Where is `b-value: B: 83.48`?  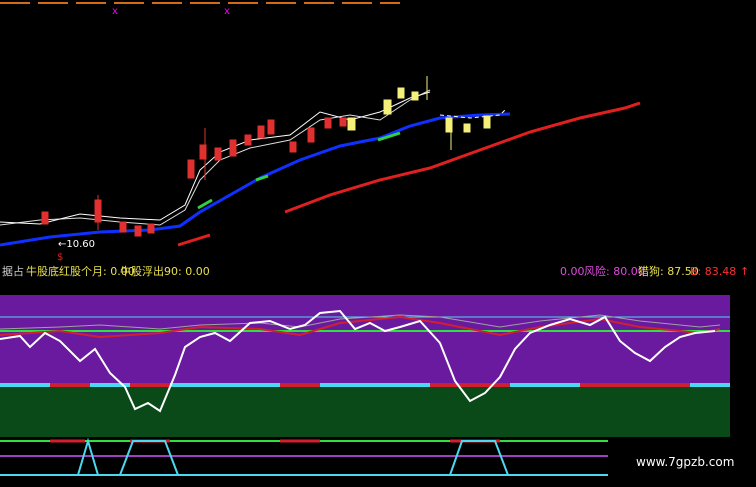
b-value: B: 83.48 is located at coordinates (713, 271).